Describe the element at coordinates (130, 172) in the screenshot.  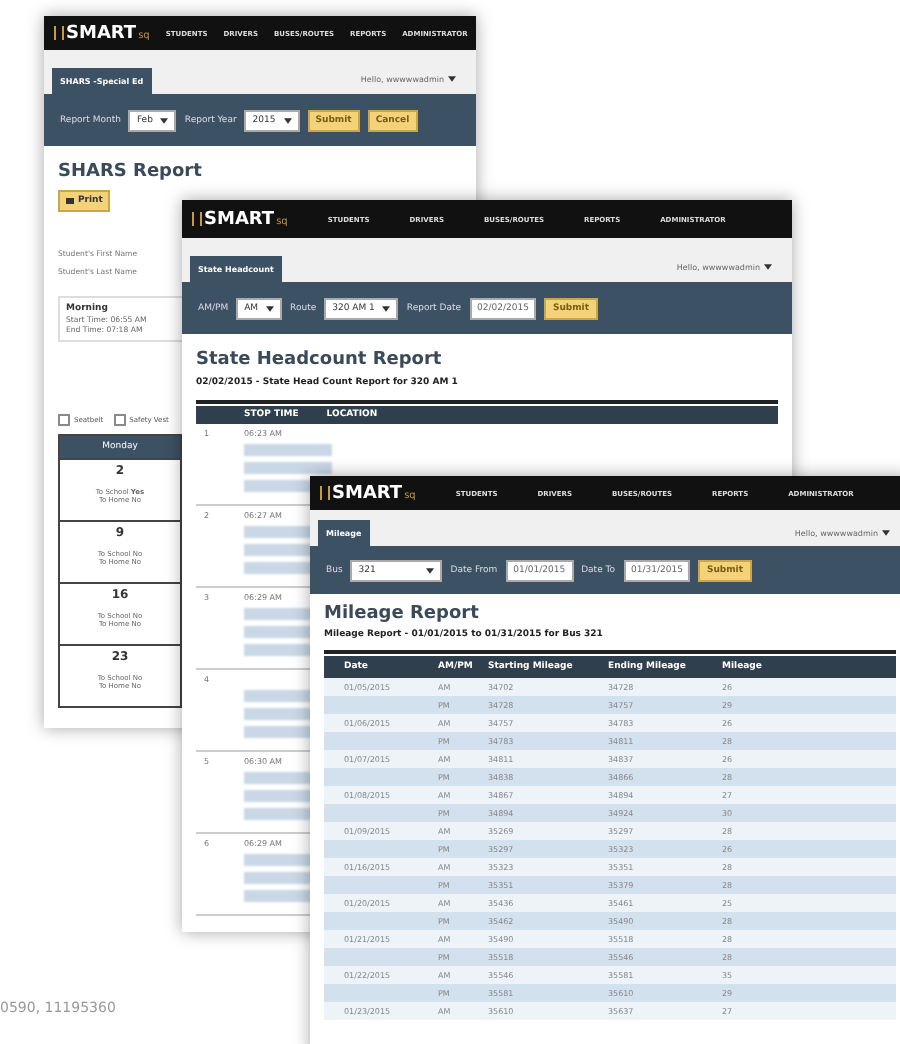
I see `report-title: SHARS Report` at that location.